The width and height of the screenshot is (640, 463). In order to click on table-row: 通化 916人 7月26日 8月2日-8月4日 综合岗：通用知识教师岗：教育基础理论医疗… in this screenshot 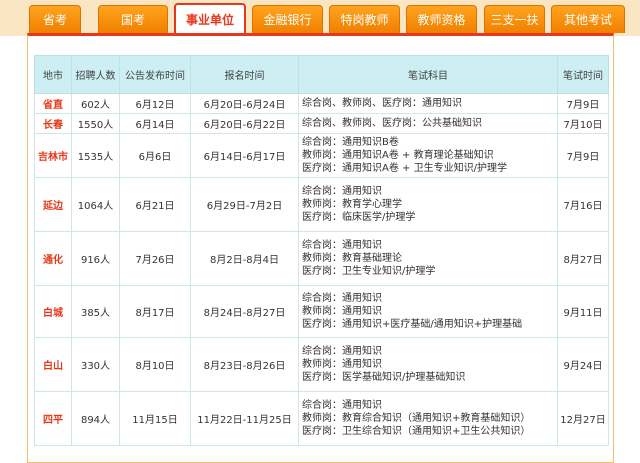, I will do `click(321, 258)`.